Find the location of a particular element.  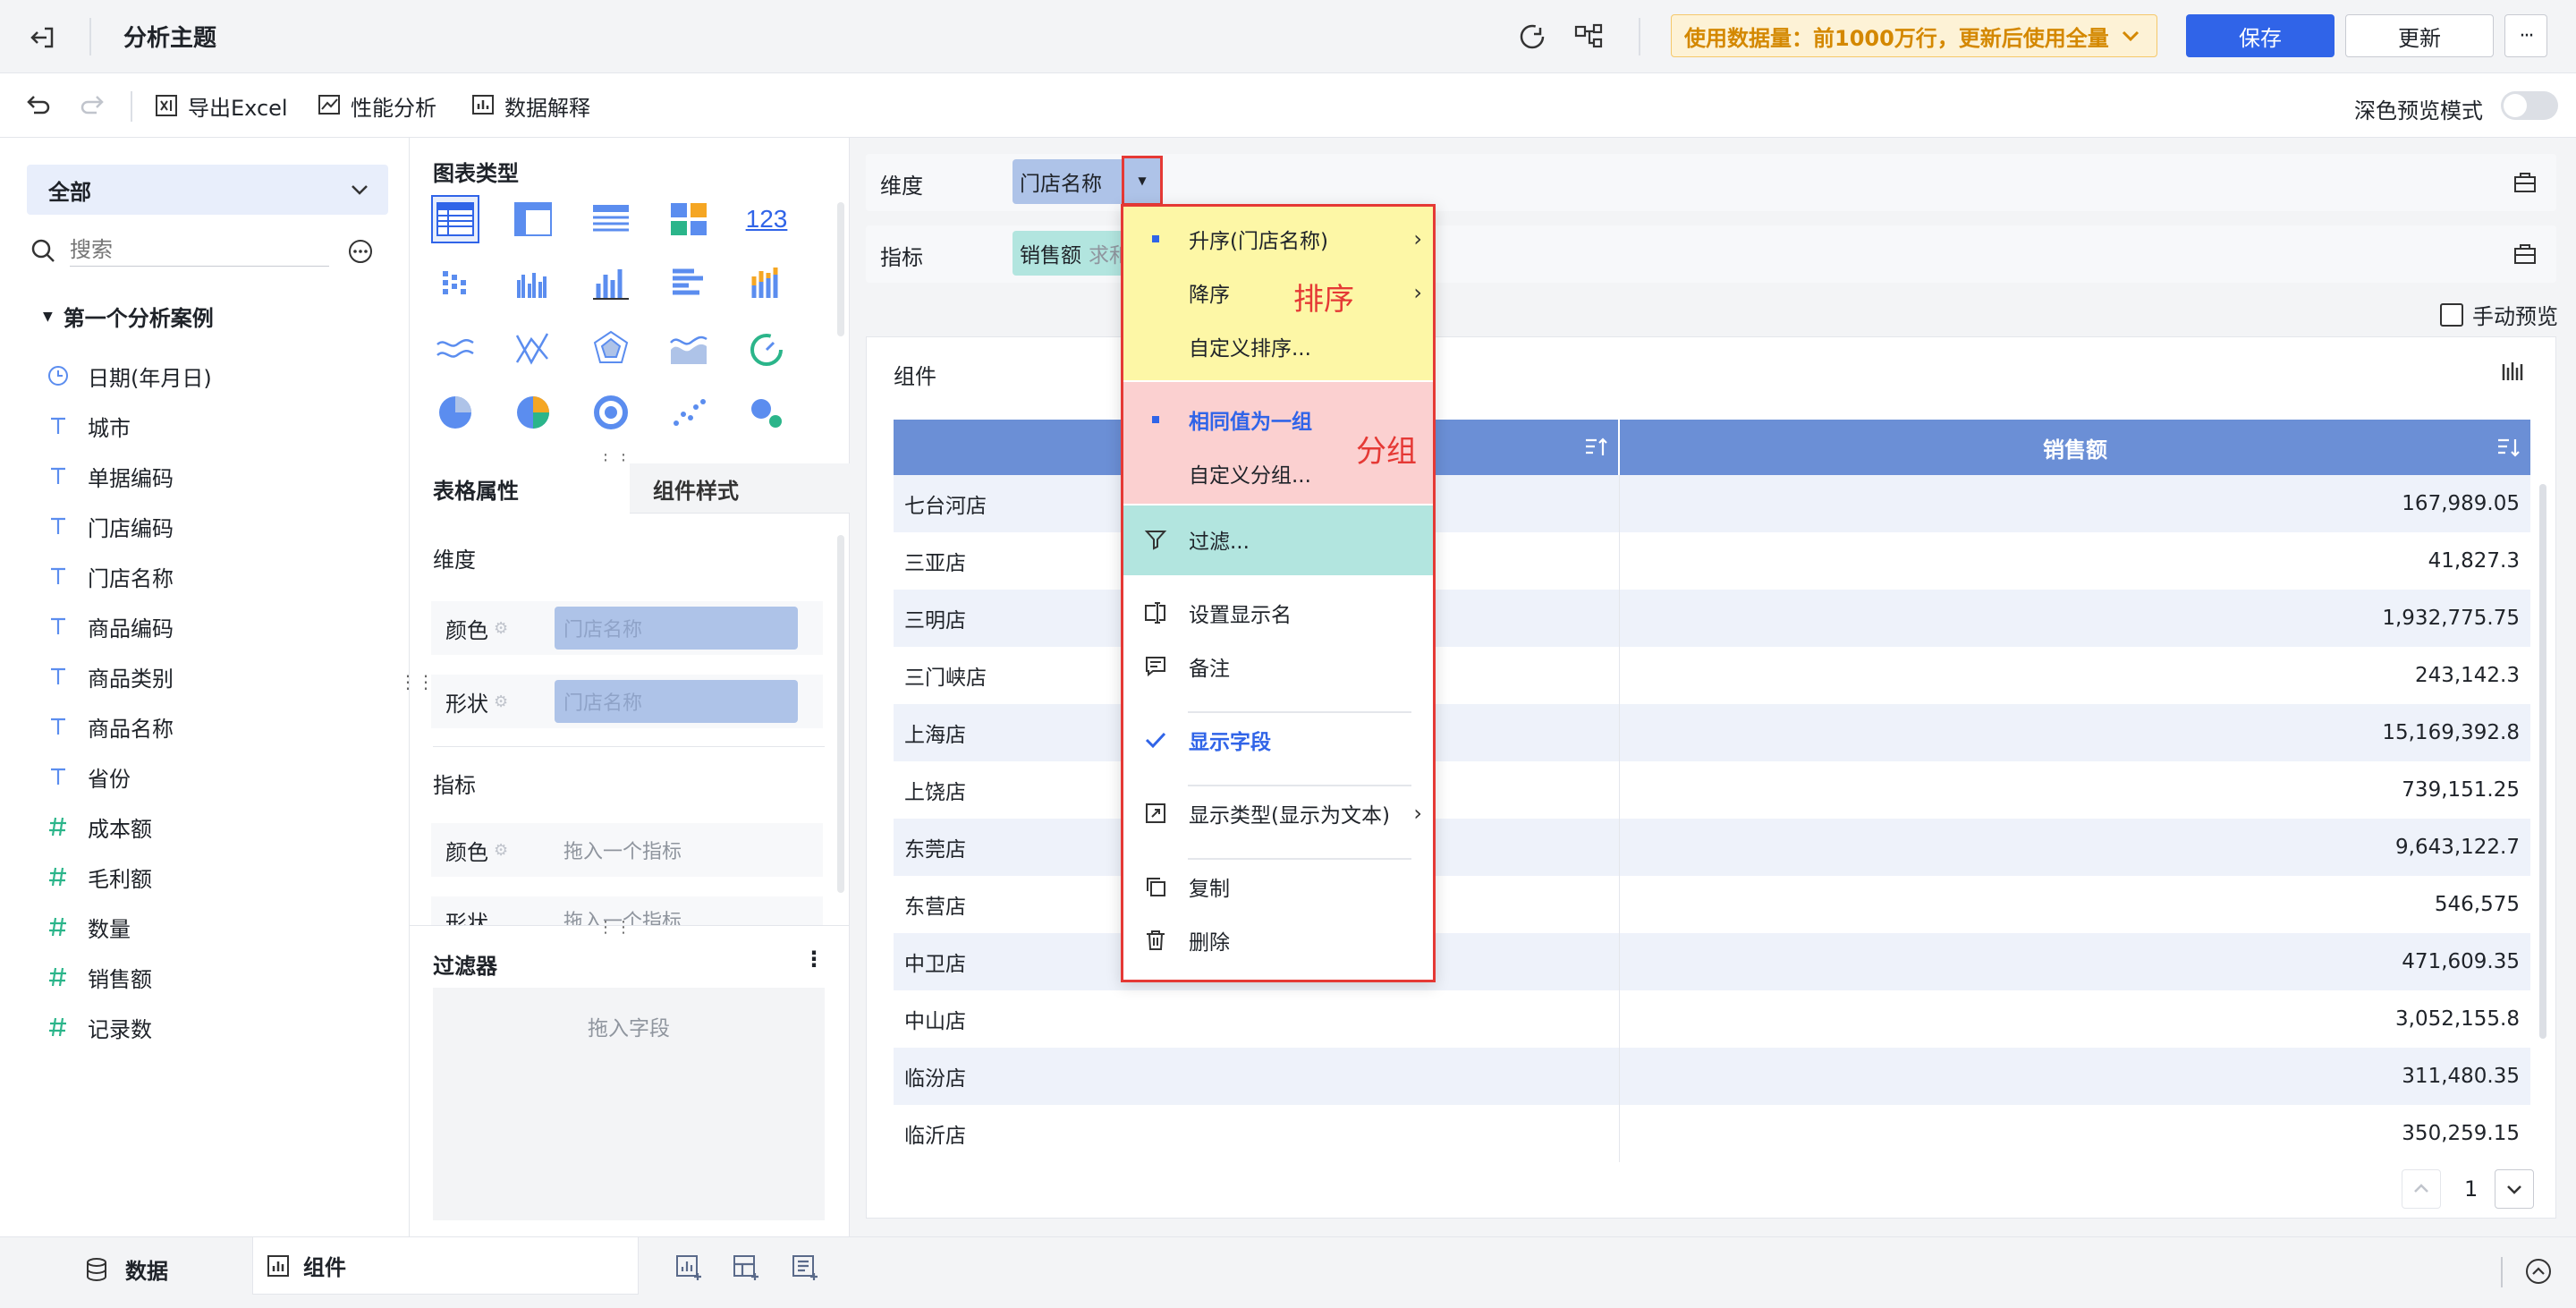

dimension-pill-dropdown: ▼ is located at coordinates (1142, 181).